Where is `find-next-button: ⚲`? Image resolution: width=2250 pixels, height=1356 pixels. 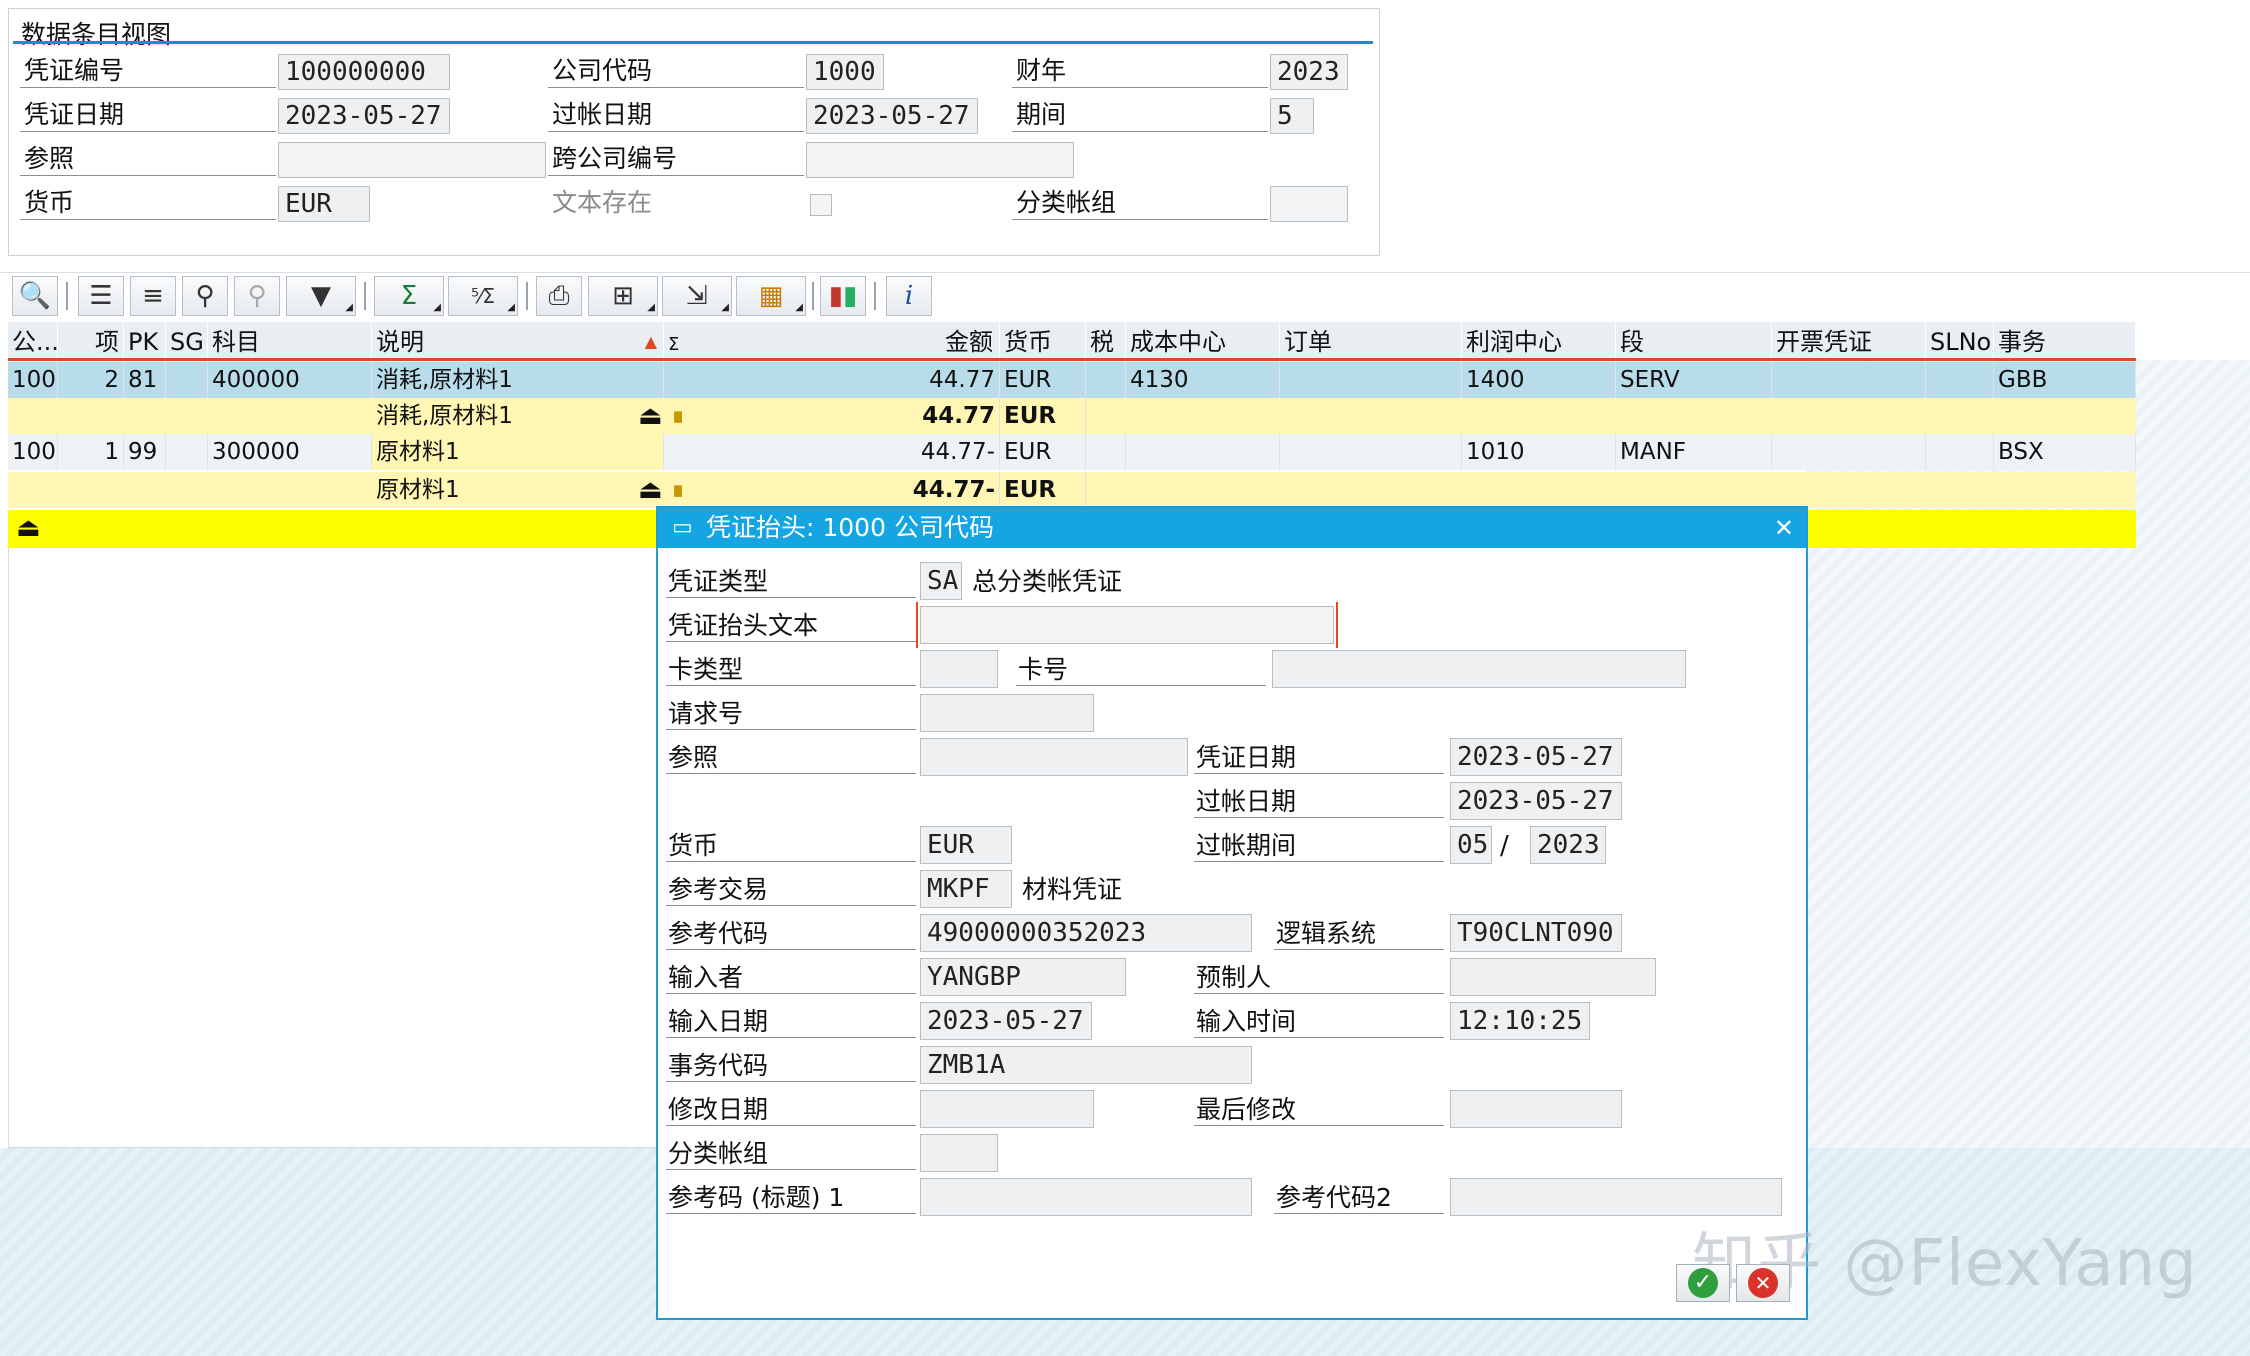 find-next-button: ⚲ is located at coordinates (257, 296).